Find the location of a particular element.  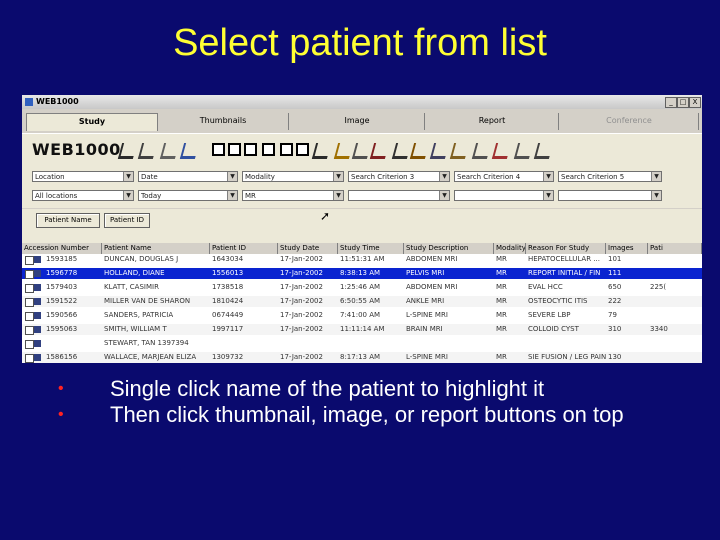

column-header: Study Description is located at coordinates (449, 248).